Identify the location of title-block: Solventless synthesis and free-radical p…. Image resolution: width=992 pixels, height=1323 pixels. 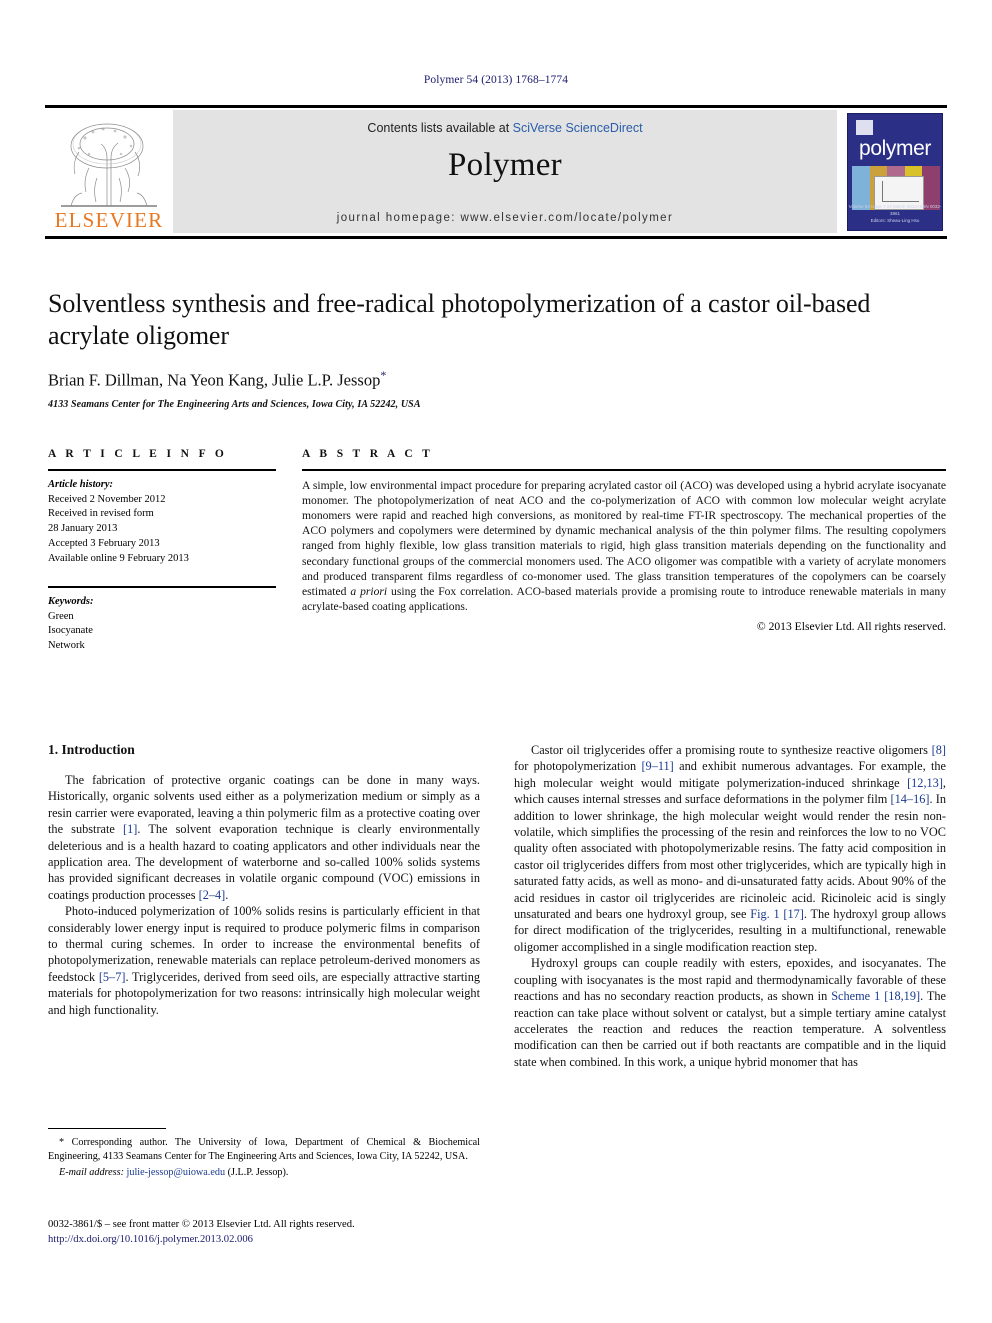
(497, 349).